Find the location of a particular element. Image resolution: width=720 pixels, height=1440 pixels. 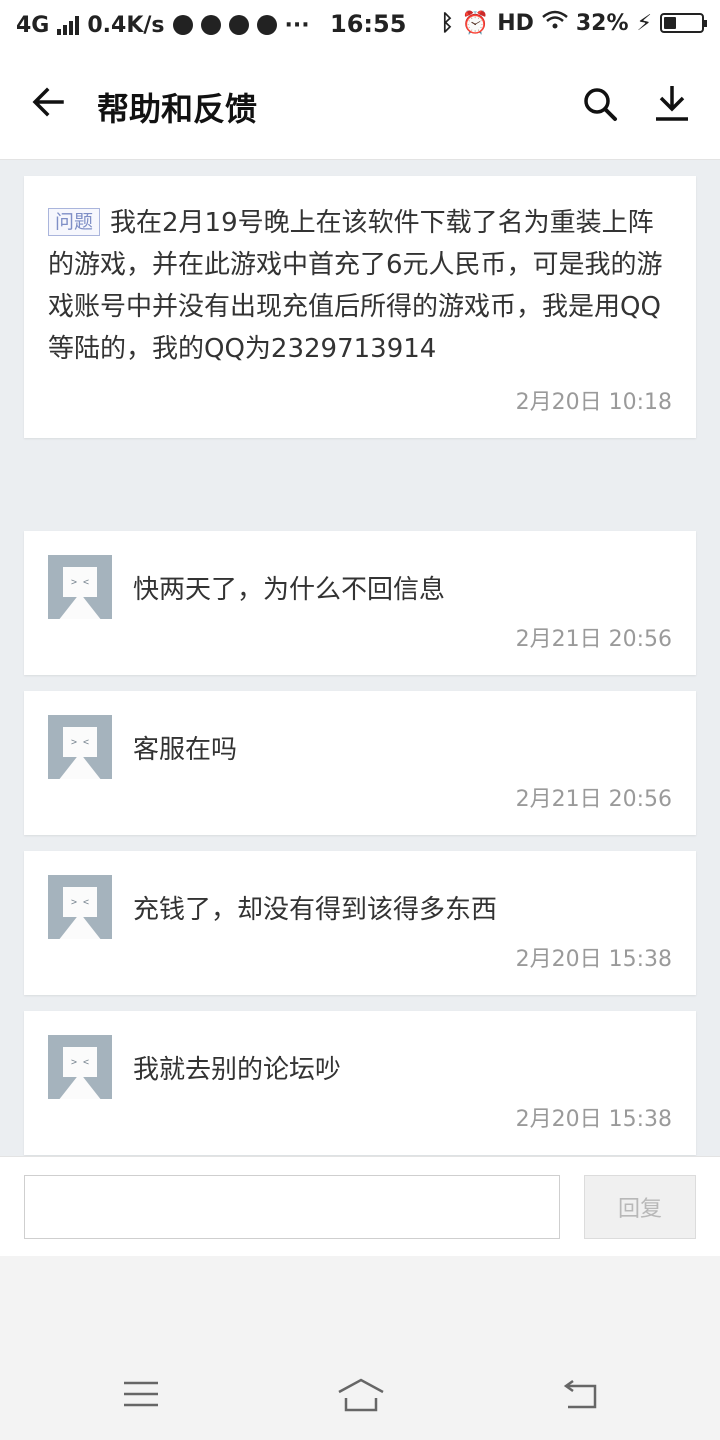

back-icon is located at coordinates (580, 1394).